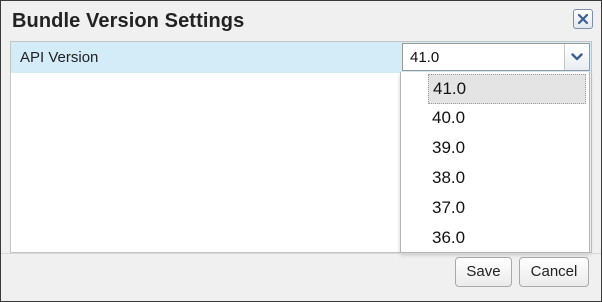 This screenshot has width=602, height=302. I want to click on dropdown-option: 40.0, so click(495, 118).